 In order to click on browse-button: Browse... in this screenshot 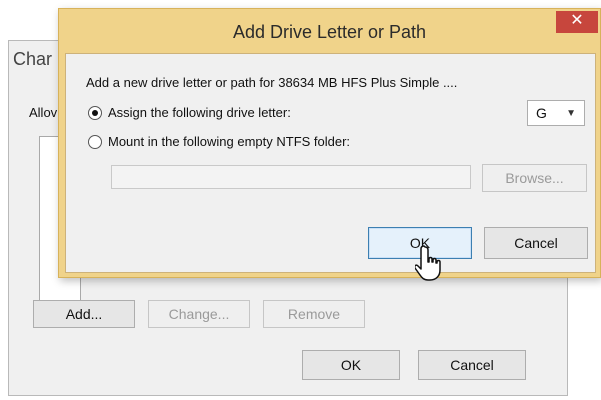, I will do `click(534, 178)`.